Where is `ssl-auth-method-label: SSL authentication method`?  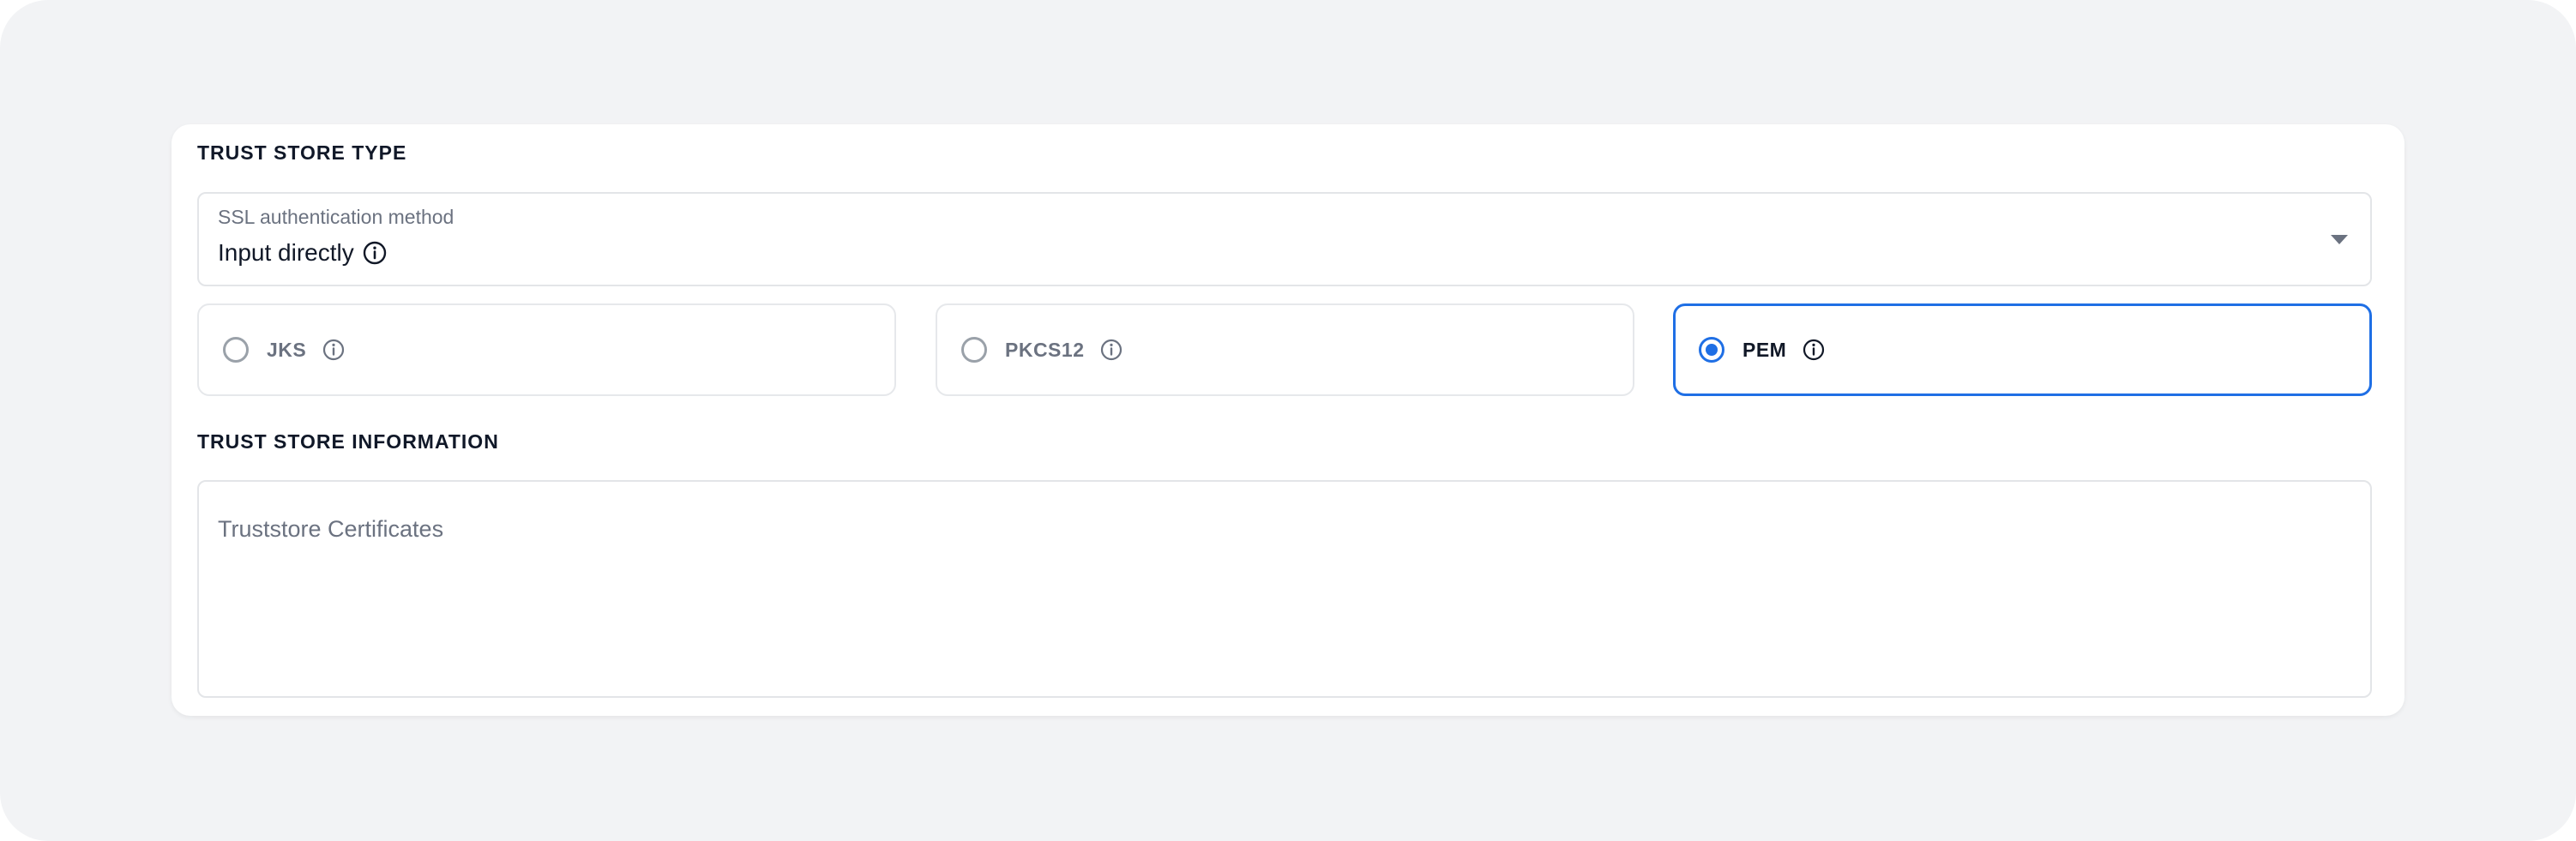 ssl-auth-method-label: SSL authentication method is located at coordinates (336, 217).